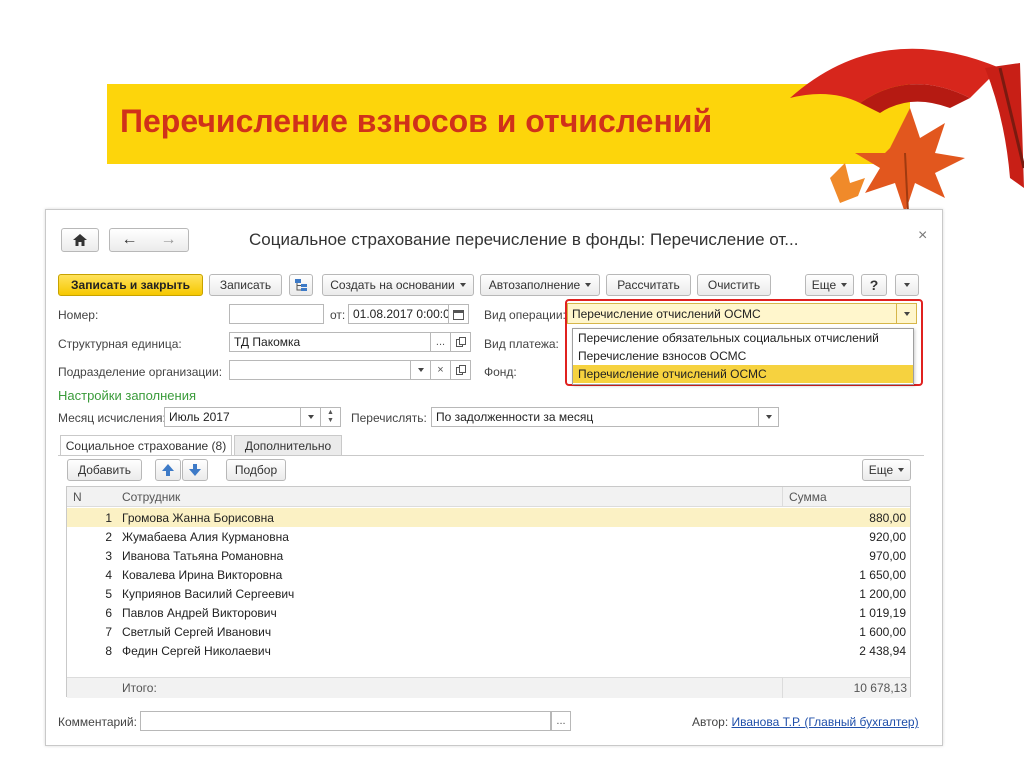 This screenshot has height=767, width=1024. I want to click on column-header-n: N, so click(89, 497).